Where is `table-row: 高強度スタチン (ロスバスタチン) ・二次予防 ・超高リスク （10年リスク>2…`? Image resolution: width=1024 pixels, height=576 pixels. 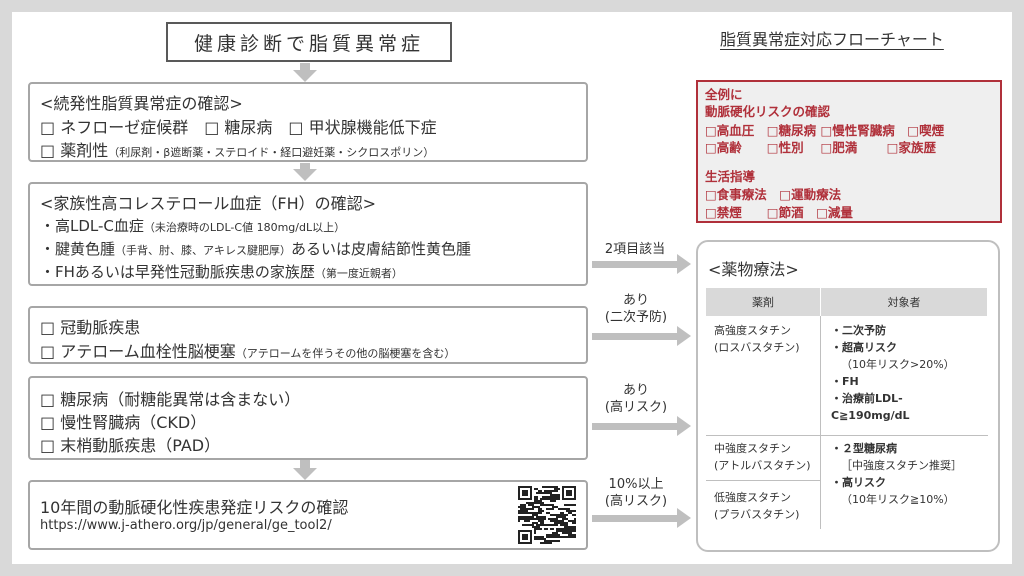
table-row: 高強度スタチン (ロスバスタチン) ・二次予防 ・超高リスク （10年リスク>2… is located at coordinates (847, 376).